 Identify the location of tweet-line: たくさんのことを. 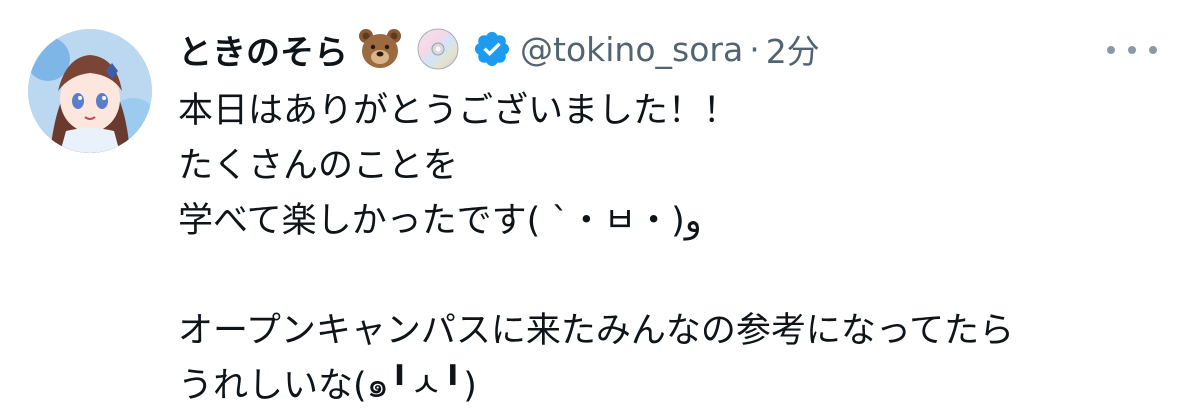
(318, 166).